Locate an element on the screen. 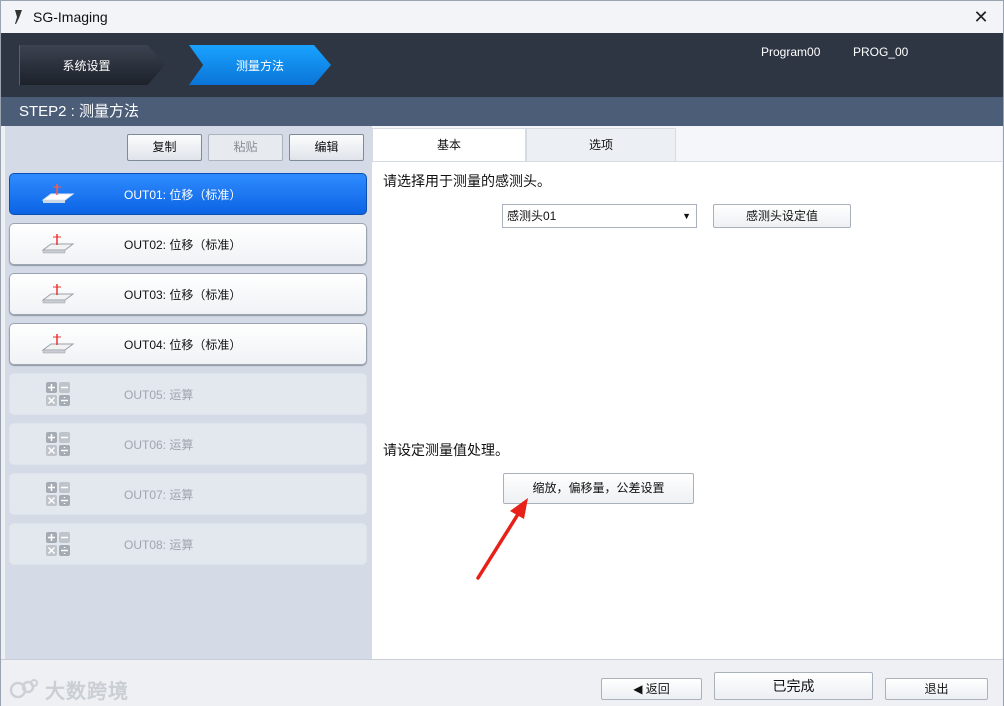 Image resolution: width=1004 pixels, height=706 pixels. breadcrumb-label: 系统设置 is located at coordinates (86, 65).